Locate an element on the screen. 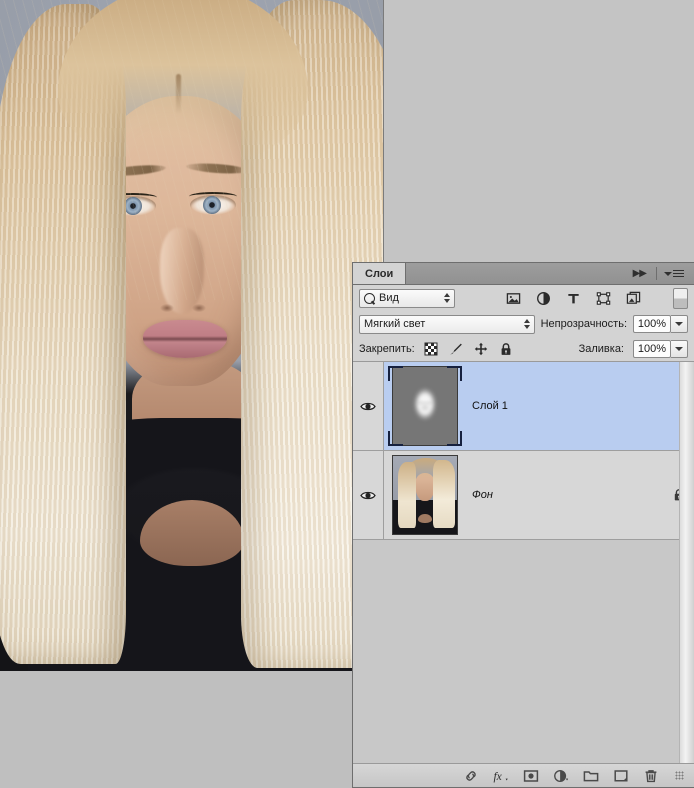 The image size is (694, 788). resize-grip-icon is located at coordinates (679, 775).